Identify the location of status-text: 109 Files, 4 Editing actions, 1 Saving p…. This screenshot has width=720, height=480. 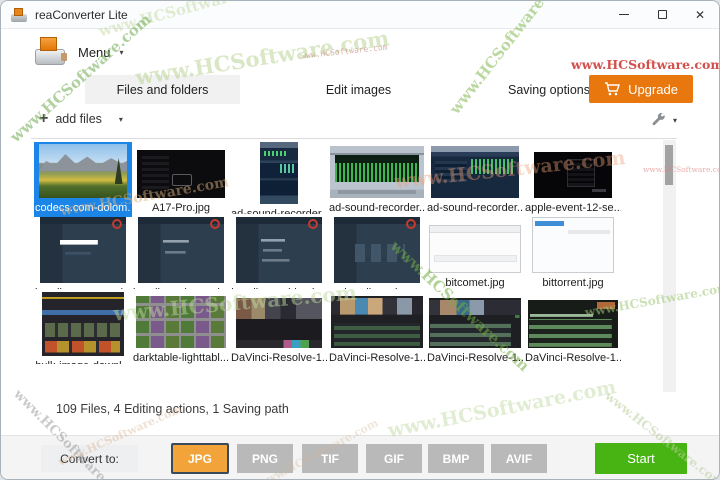
(172, 409).